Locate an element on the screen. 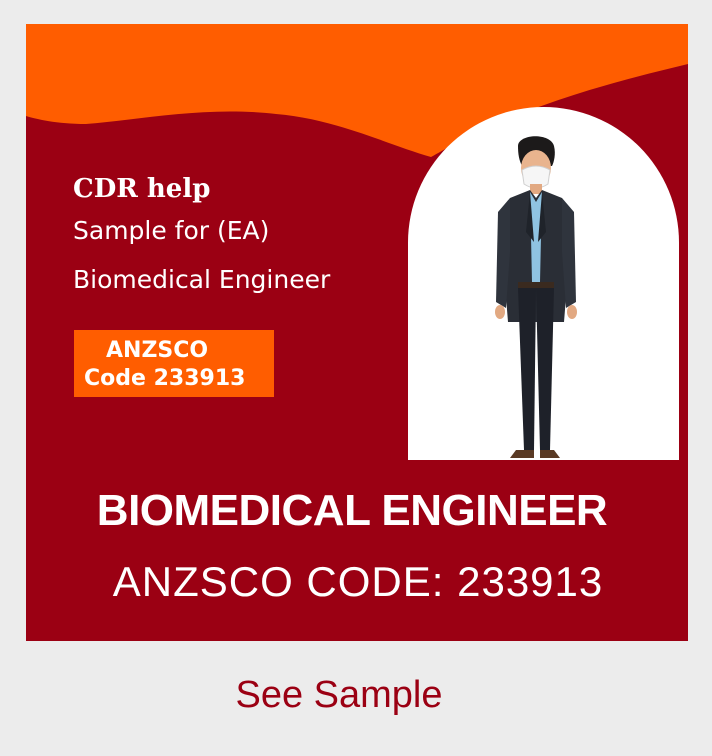 This screenshot has height=756, width=712. card-title: BIOMEDICAL ENGINEER is located at coordinates (352, 510).